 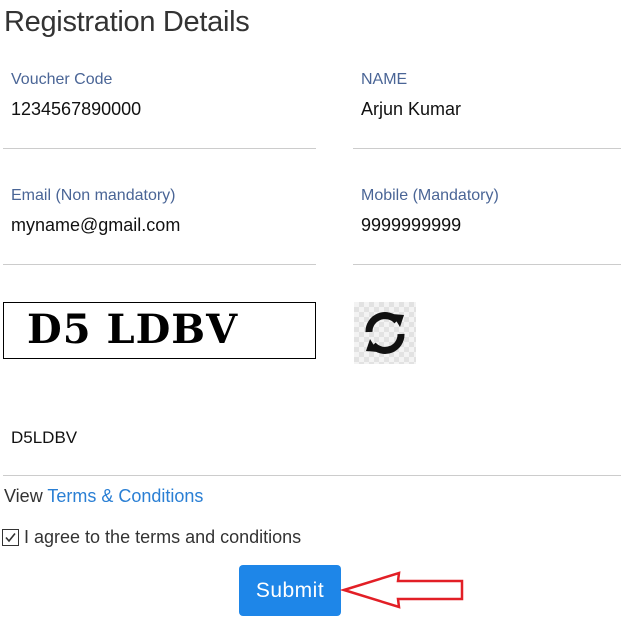 I want to click on refresh-icon, so click(x=385, y=333).